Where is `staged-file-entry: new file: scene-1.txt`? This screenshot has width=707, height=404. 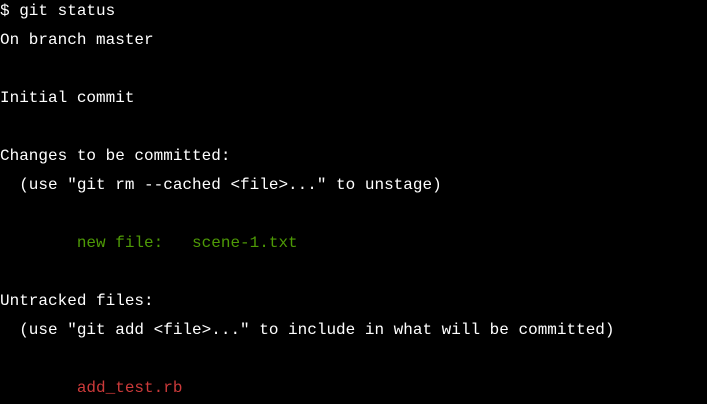 staged-file-entry: new file: scene-1.txt is located at coordinates (149, 243).